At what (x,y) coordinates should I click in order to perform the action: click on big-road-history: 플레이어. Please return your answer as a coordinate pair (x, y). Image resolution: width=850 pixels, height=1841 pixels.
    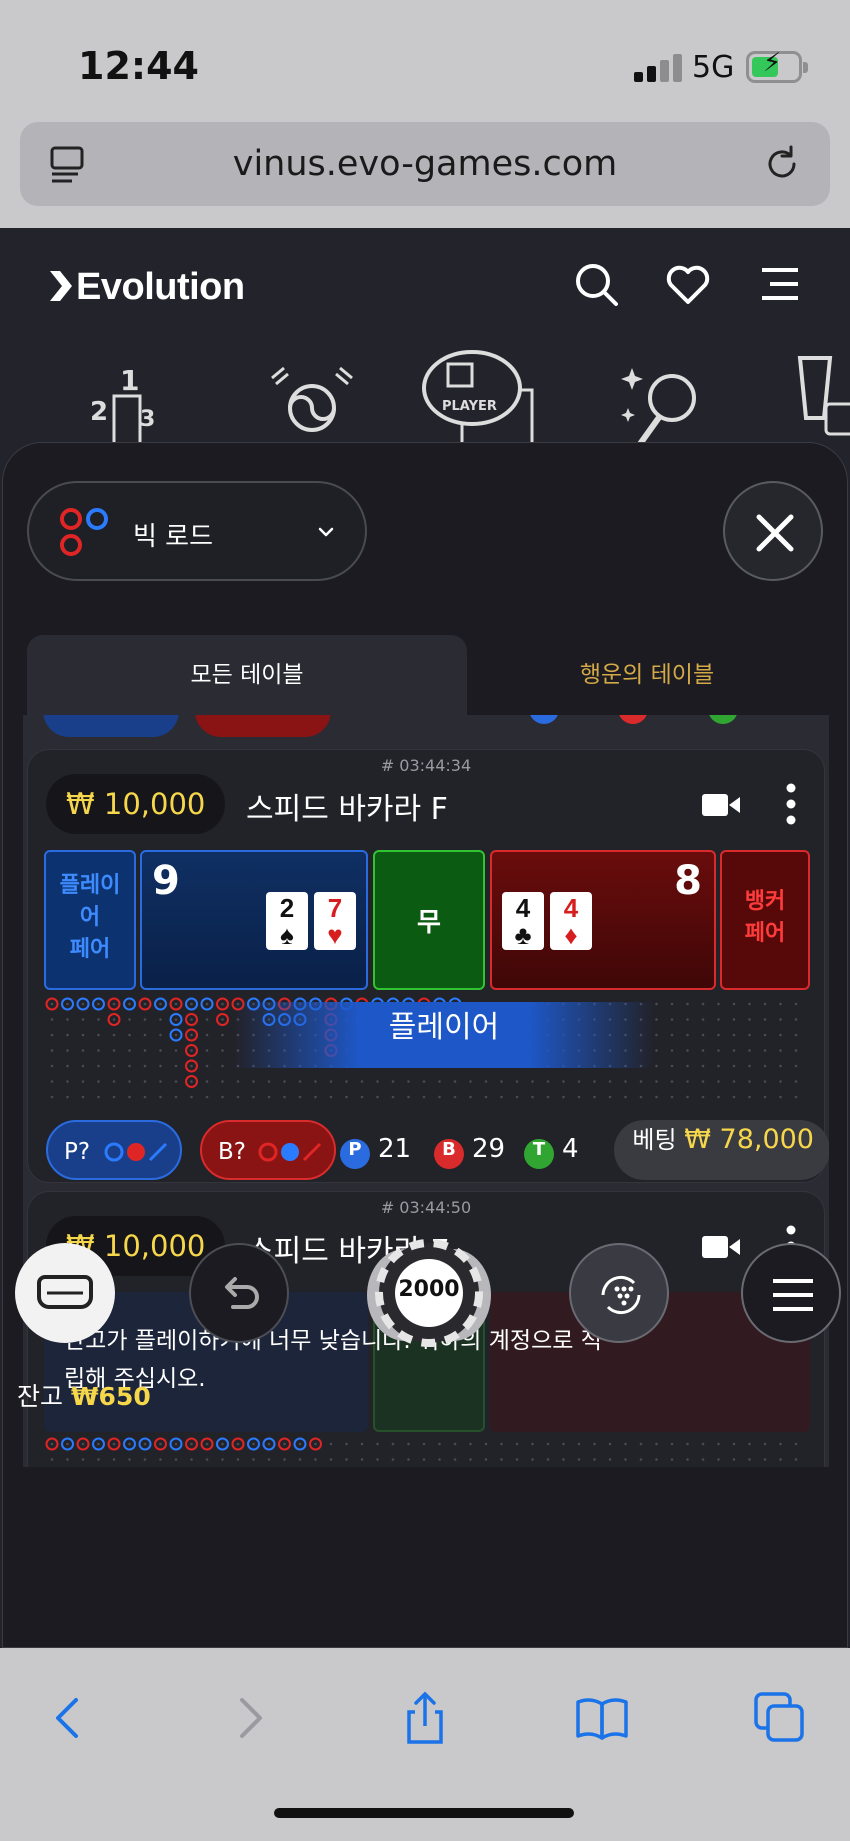
    Looking at the image, I should click on (427, 1051).